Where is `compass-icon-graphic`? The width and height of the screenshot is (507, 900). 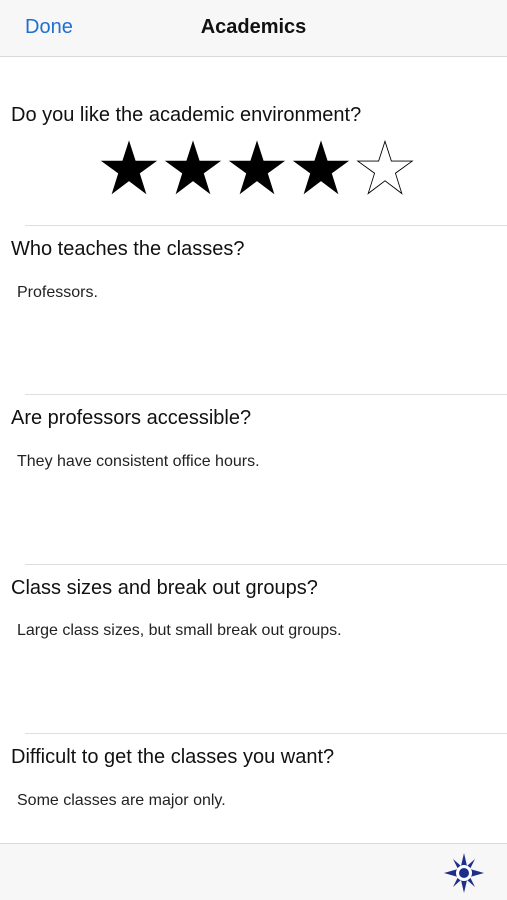 compass-icon-graphic is located at coordinates (464, 873).